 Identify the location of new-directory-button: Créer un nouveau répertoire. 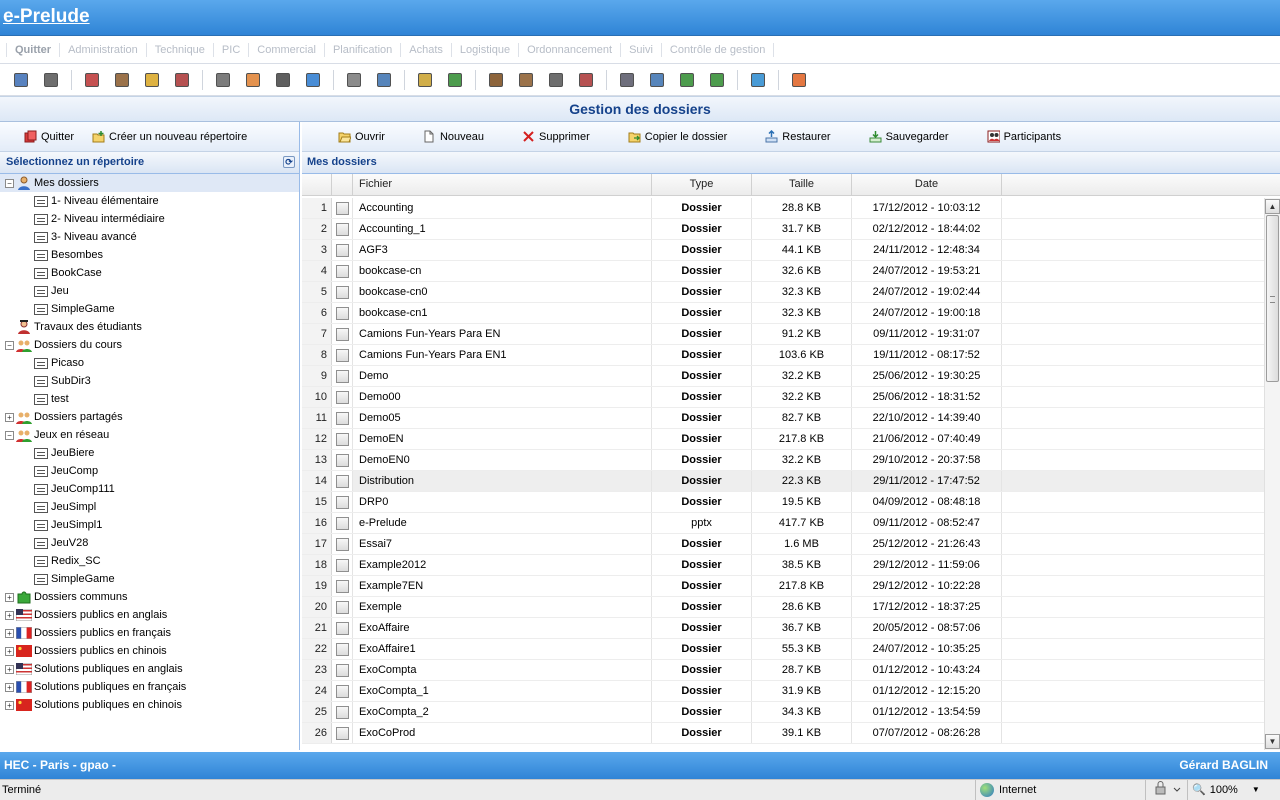
(169, 136).